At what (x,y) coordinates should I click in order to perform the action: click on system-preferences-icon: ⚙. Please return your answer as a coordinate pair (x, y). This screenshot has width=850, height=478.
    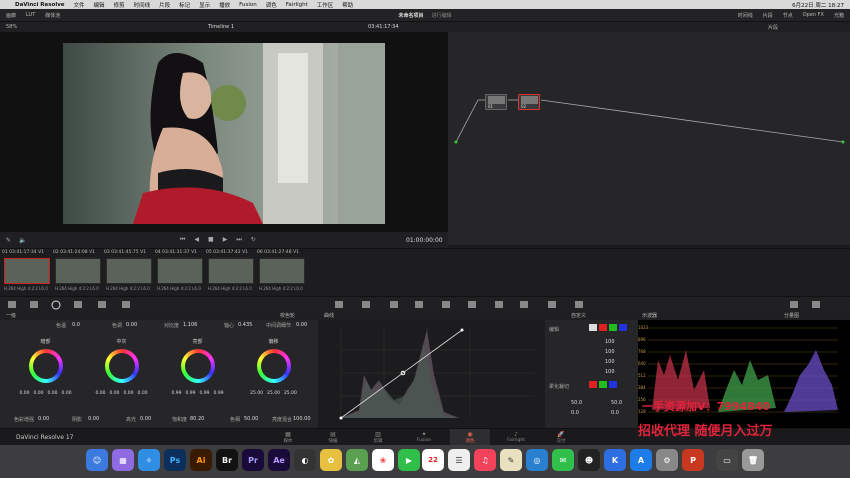
    Looking at the image, I should click on (667, 460).